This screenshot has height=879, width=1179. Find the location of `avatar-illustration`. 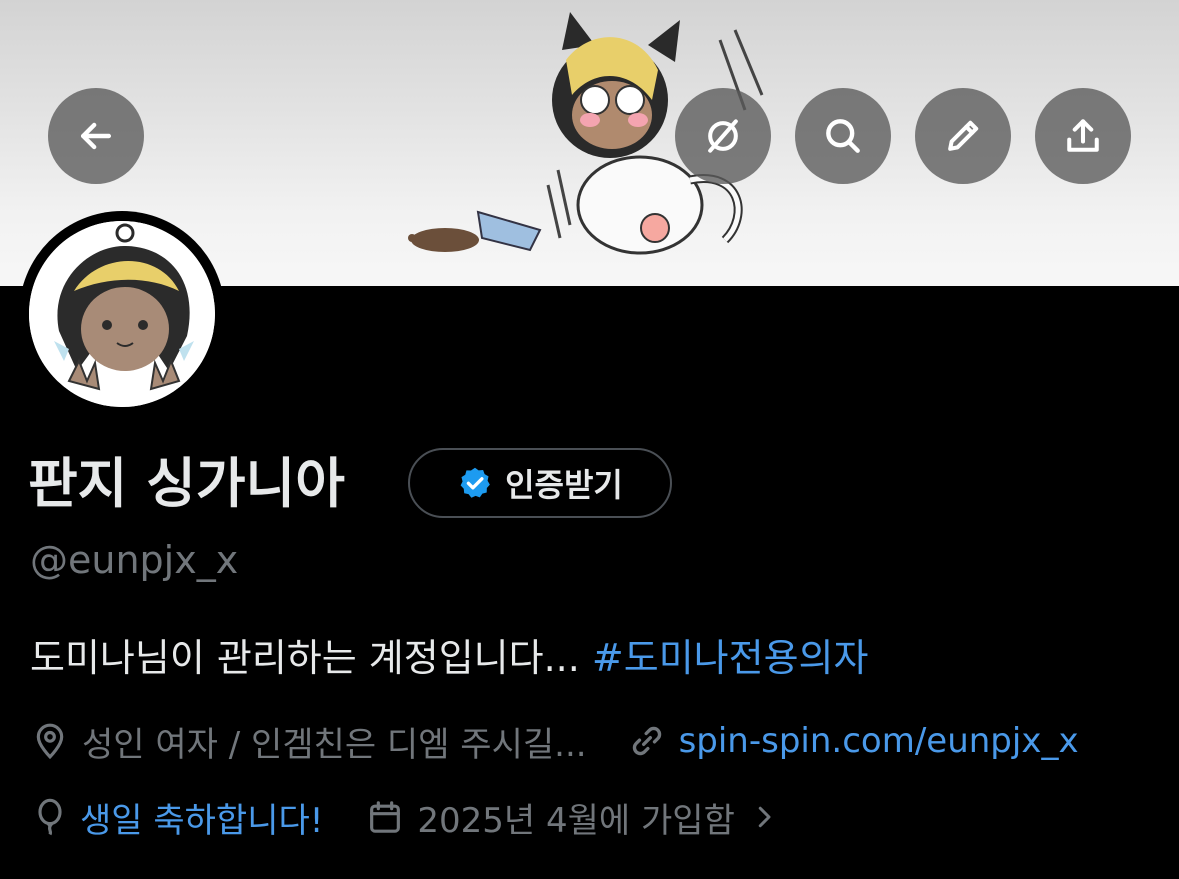

avatar-illustration is located at coordinates (122, 314).